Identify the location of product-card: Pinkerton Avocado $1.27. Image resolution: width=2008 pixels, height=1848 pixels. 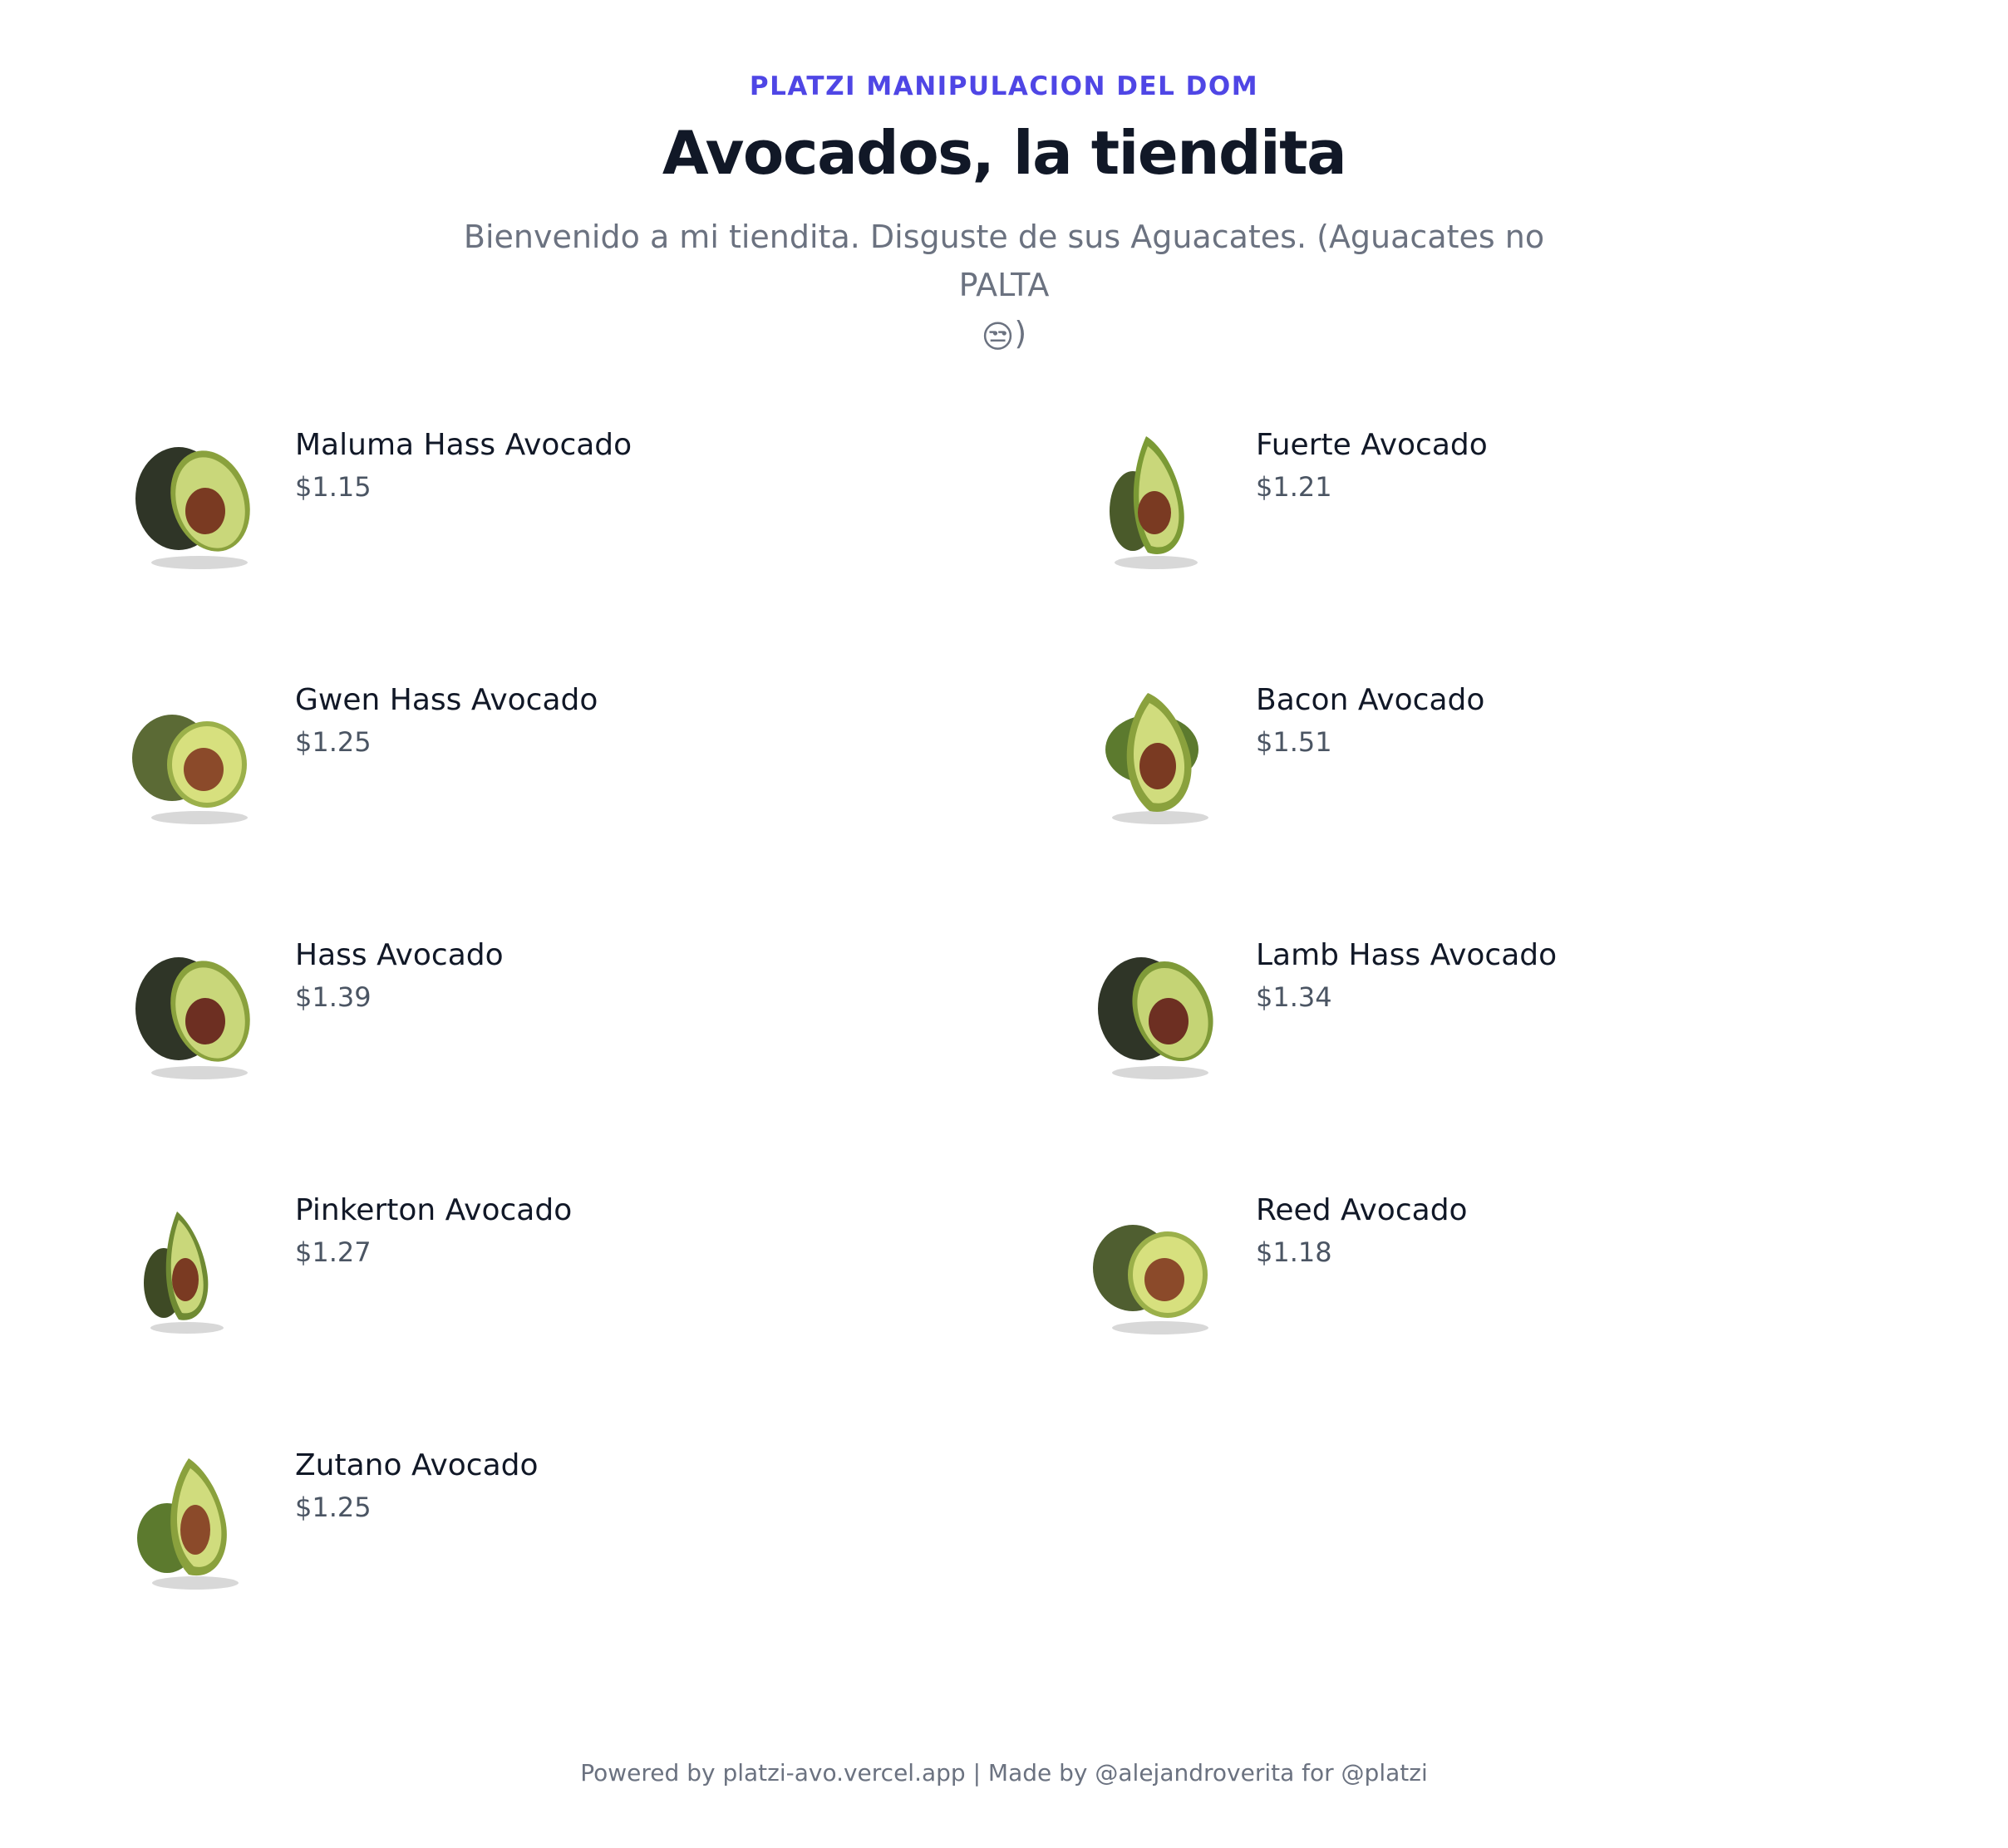
(495, 1268).